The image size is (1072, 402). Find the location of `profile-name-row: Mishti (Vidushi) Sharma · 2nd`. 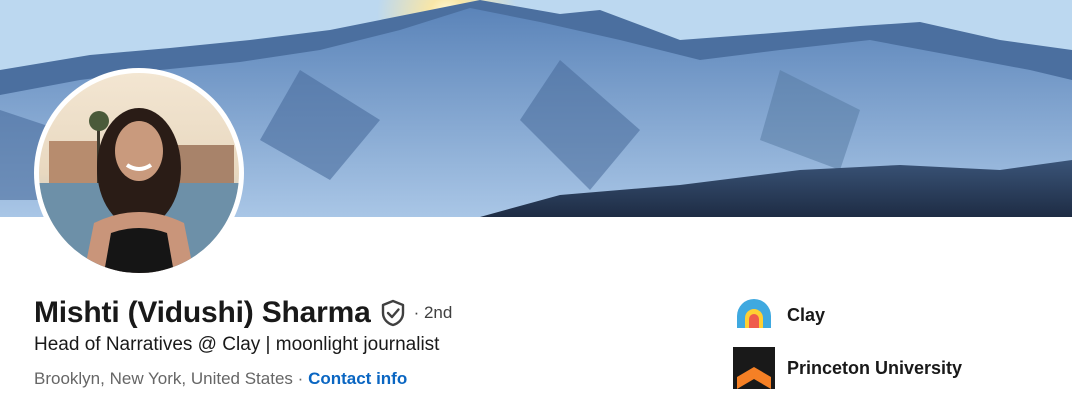

profile-name-row: Mishti (Vidushi) Sharma · 2nd is located at coordinates (243, 313).